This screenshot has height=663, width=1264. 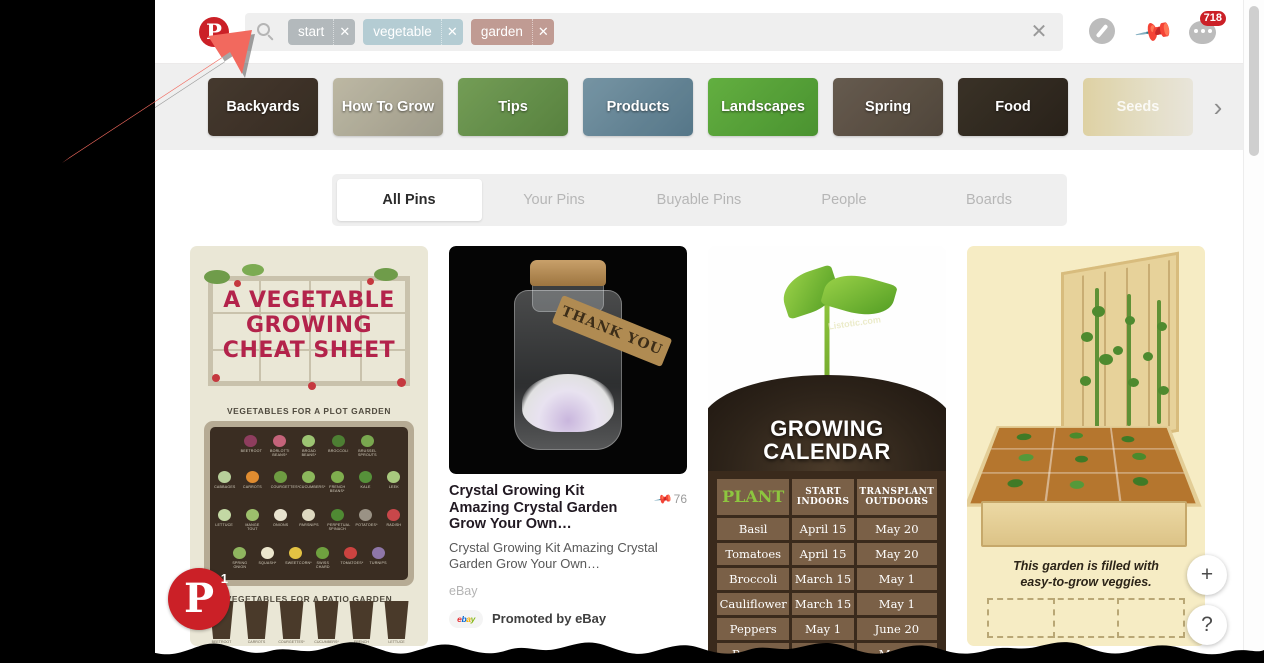 I want to click on category-label: Landscapes, so click(x=763, y=107).